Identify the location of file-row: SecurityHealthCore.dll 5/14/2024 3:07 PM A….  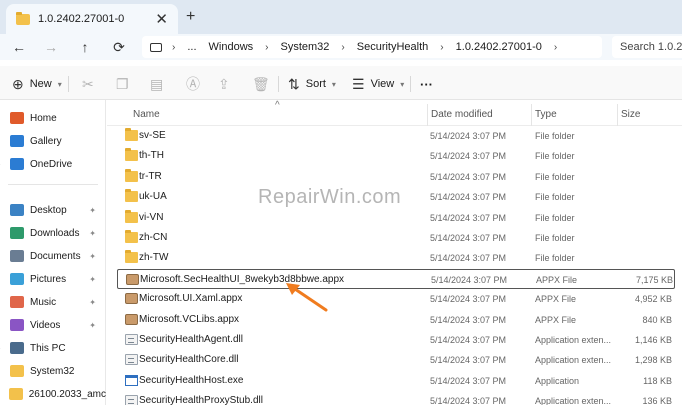
(396, 360).